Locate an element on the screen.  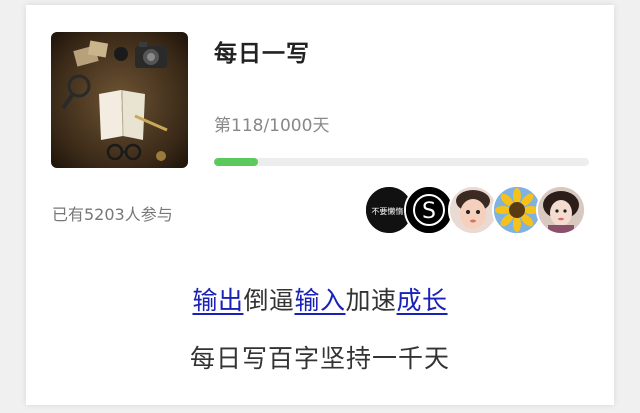
slogan-text: 加速 is located at coordinates (371, 300).